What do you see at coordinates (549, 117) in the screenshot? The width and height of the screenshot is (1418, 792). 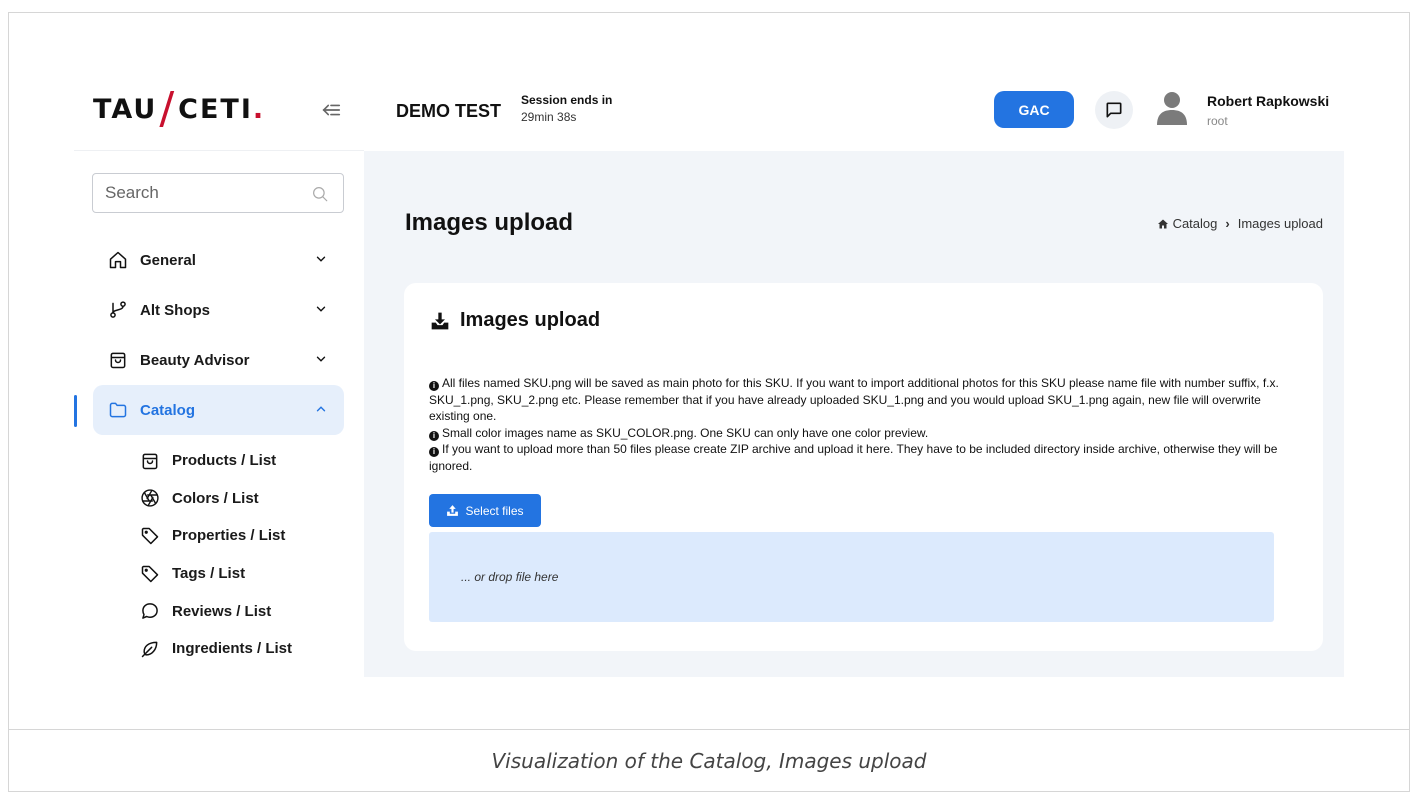 I see `session-time: 29min 38s` at bounding box center [549, 117].